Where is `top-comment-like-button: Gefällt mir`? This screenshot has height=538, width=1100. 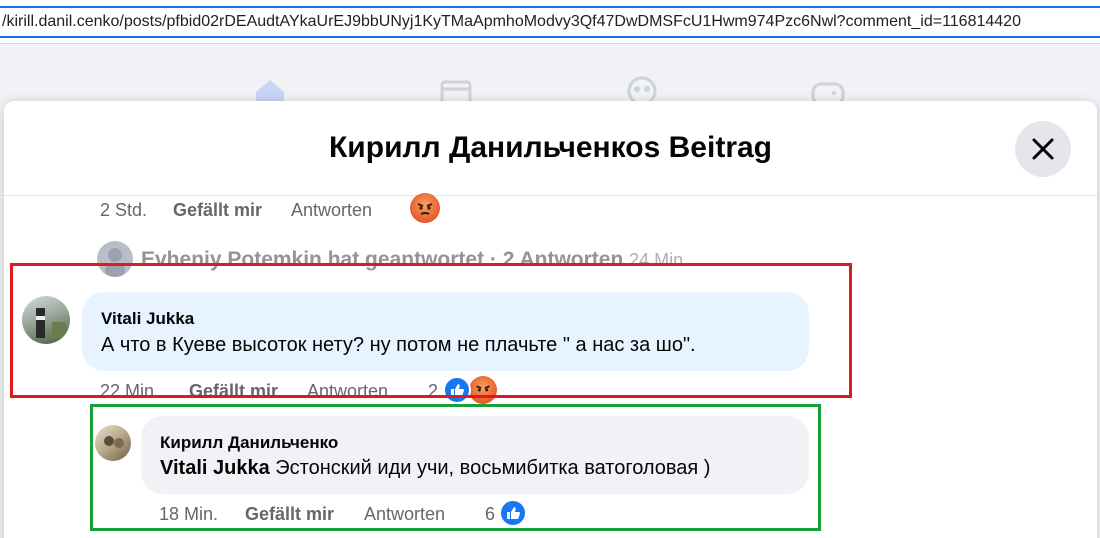 top-comment-like-button: Gefällt mir is located at coordinates (217, 210).